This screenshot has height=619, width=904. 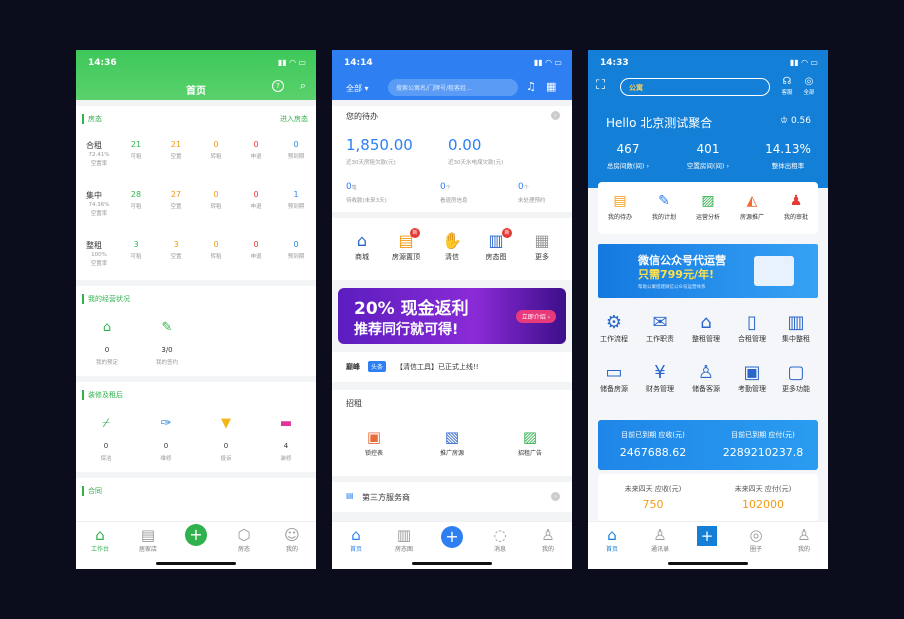 What do you see at coordinates (542, 246) in the screenshot?
I see `shortcut-more: ▦ 更多` at bounding box center [542, 246].